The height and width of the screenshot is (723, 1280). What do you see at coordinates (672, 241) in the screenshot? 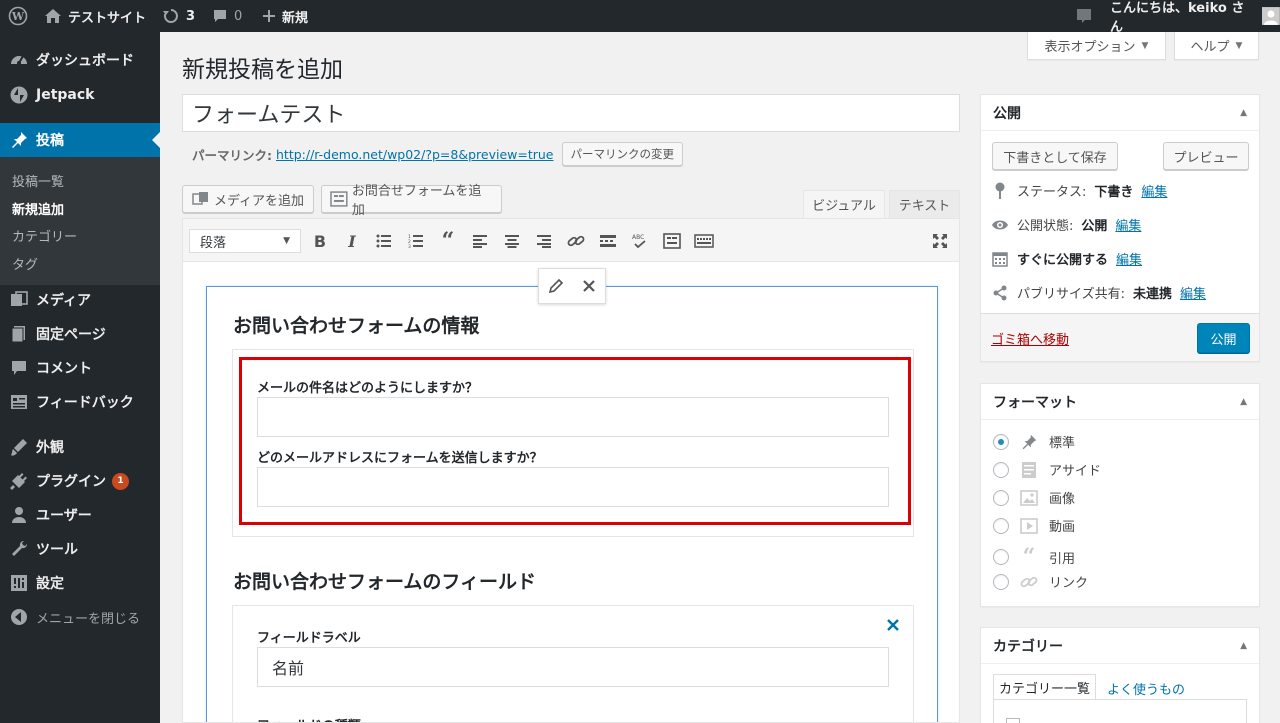
I see `form-icon` at bounding box center [672, 241].